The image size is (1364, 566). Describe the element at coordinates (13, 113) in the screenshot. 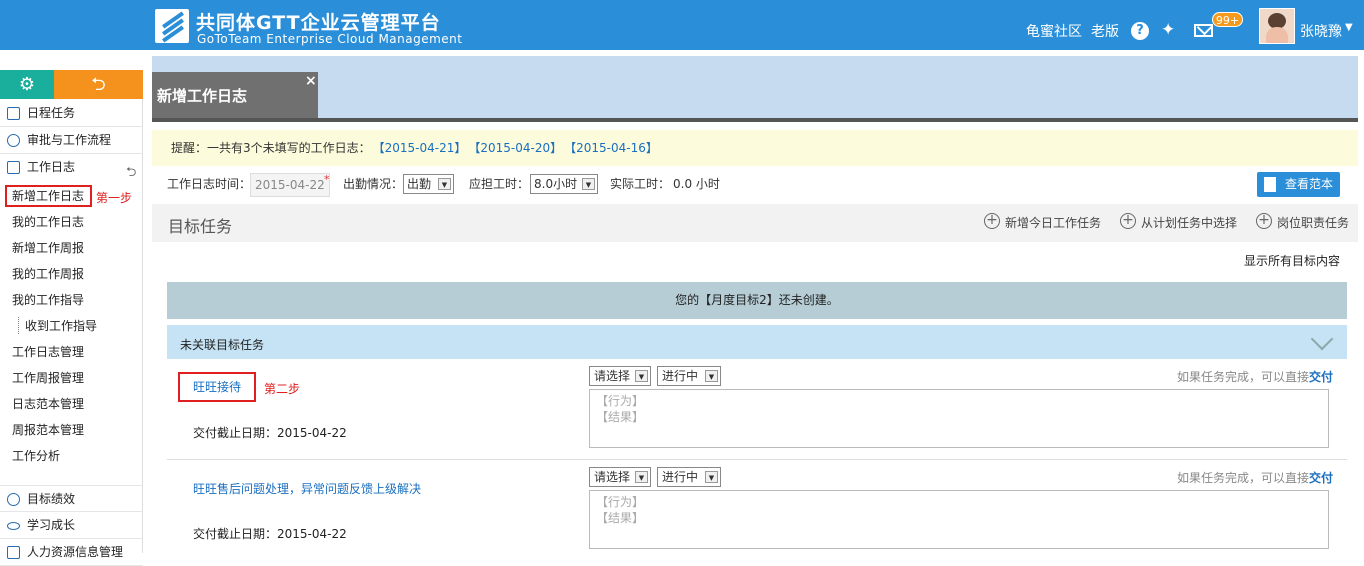

I see `calendar-icon` at that location.